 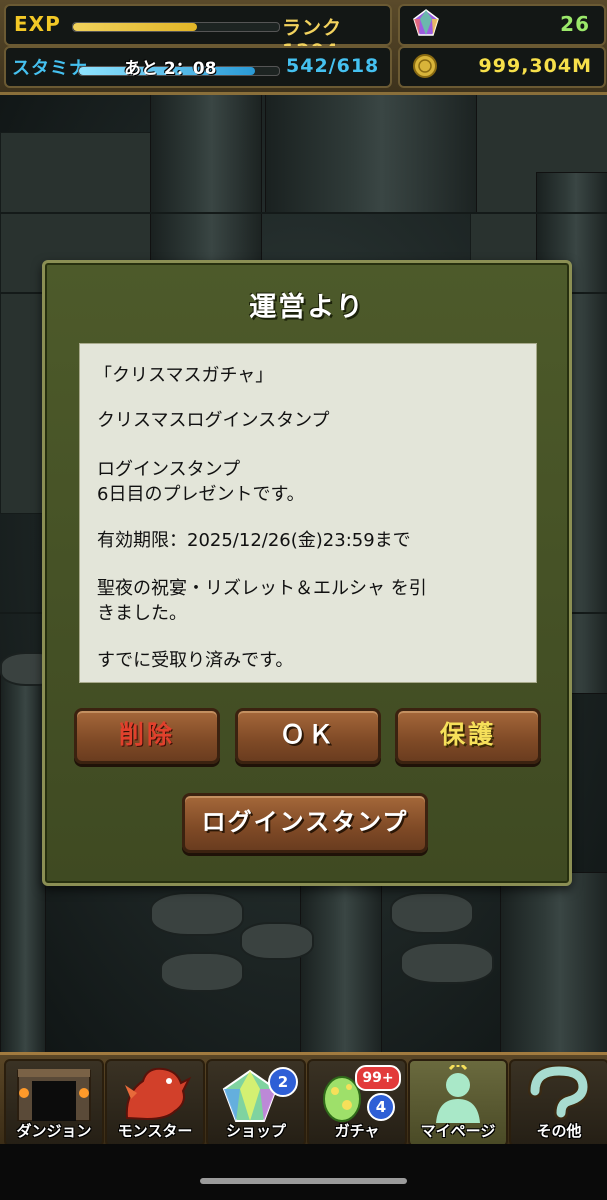 I want to click on dialog-title: 運営より, so click(x=307, y=307).